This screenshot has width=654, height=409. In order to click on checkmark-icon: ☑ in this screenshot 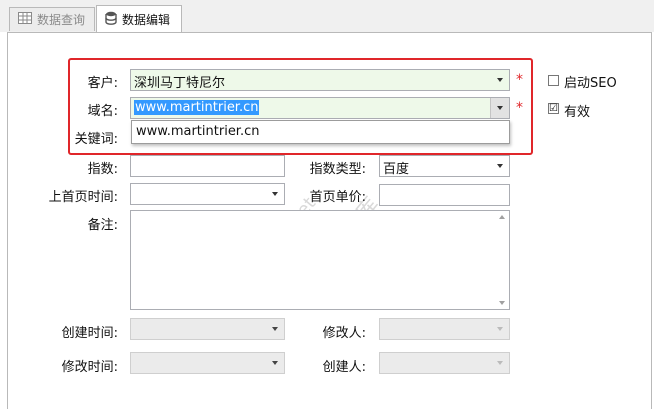, I will do `click(553, 108)`.